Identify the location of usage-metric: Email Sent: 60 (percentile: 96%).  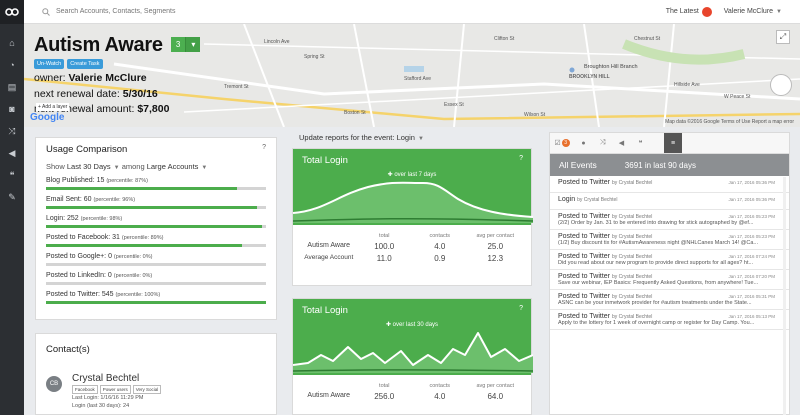
(156, 202).